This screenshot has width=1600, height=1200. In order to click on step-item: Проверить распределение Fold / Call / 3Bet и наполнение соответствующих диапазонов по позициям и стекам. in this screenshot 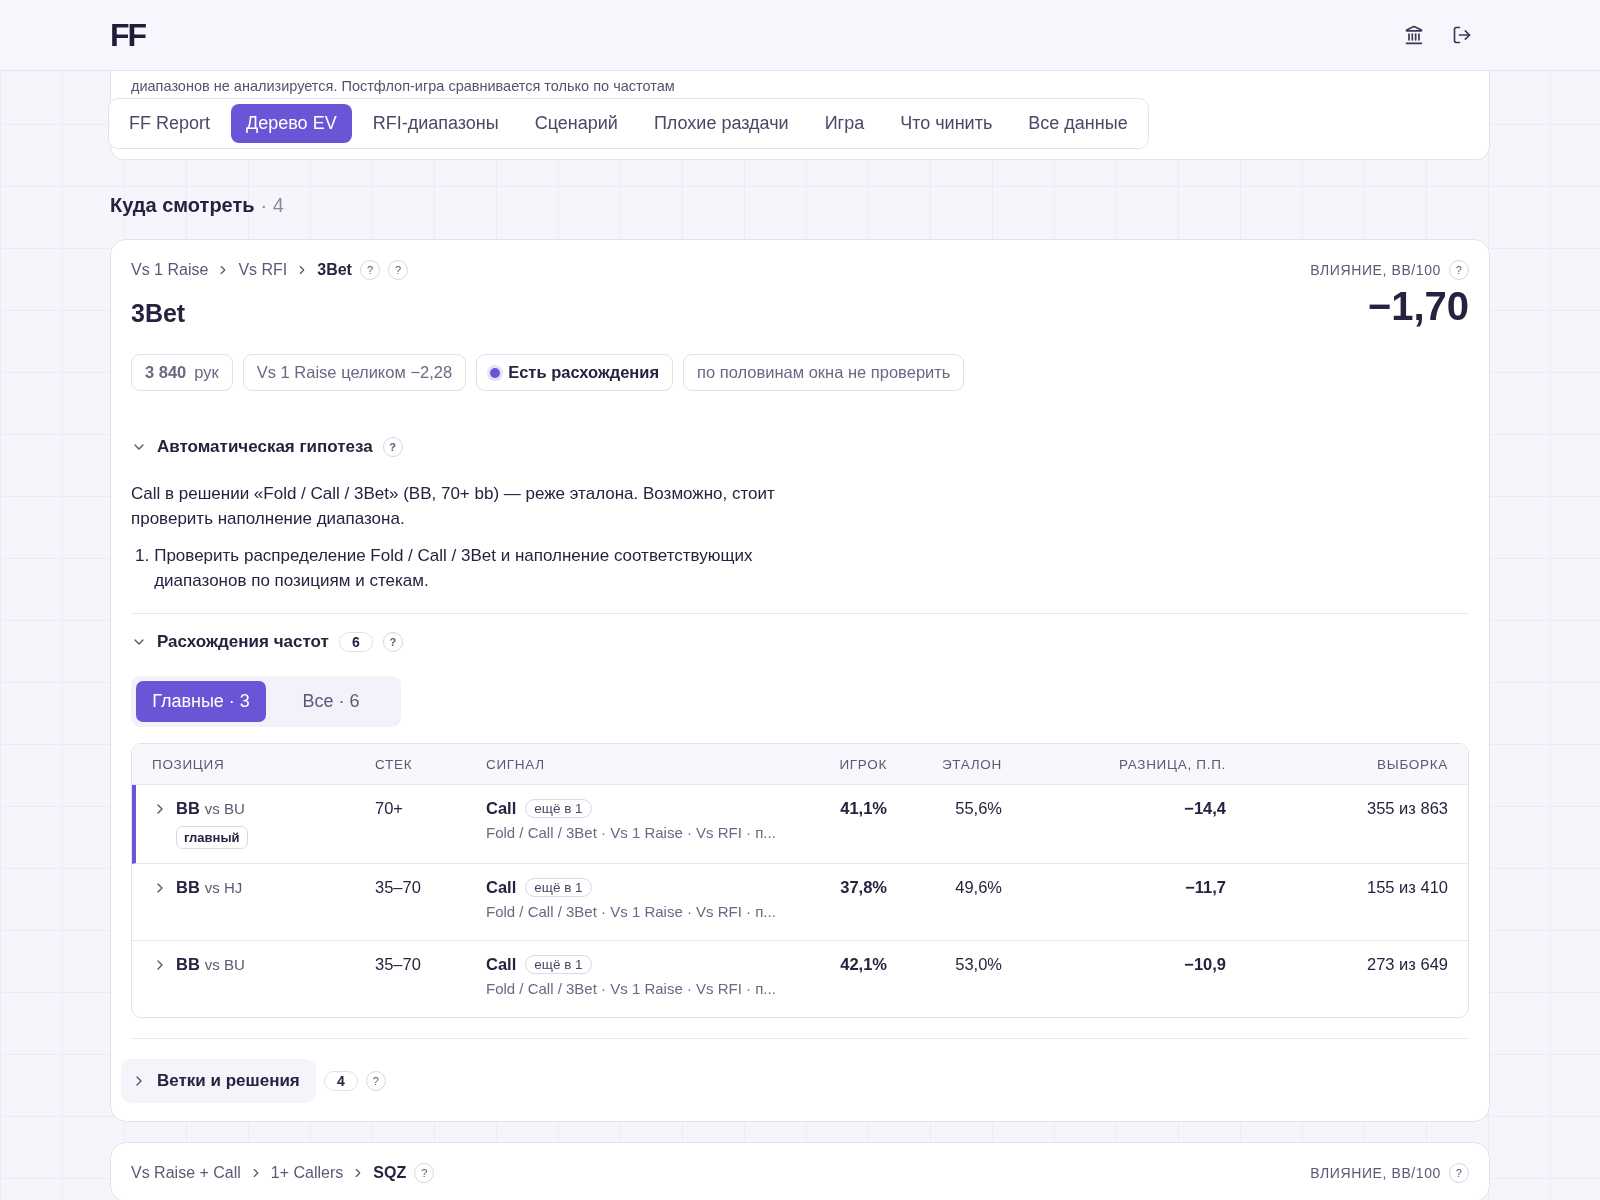, I will do `click(454, 568)`.